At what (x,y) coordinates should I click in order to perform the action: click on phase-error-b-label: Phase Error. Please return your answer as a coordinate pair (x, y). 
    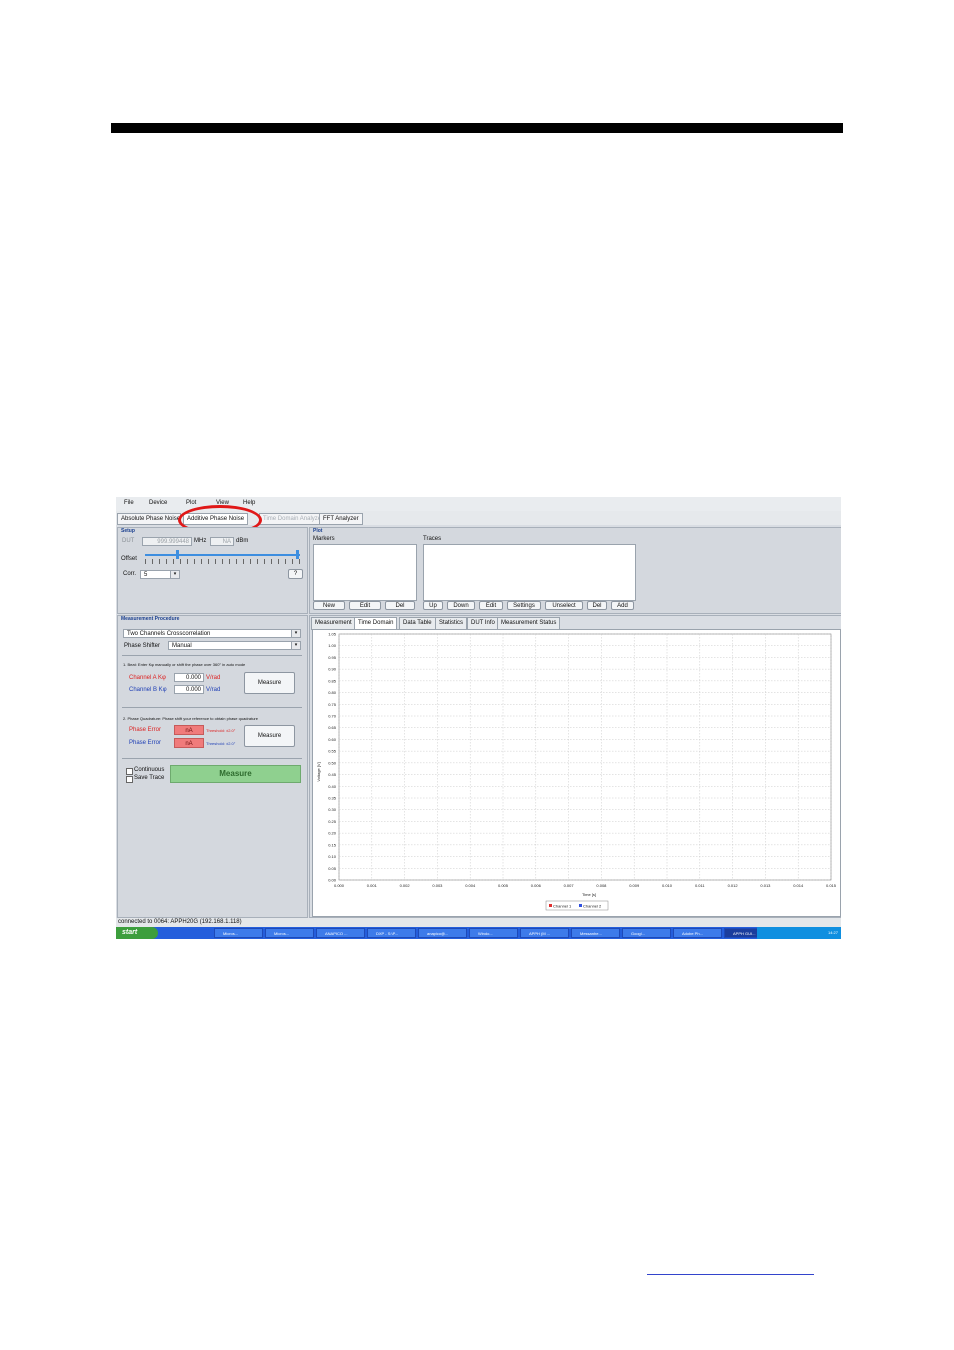
    Looking at the image, I should click on (145, 743).